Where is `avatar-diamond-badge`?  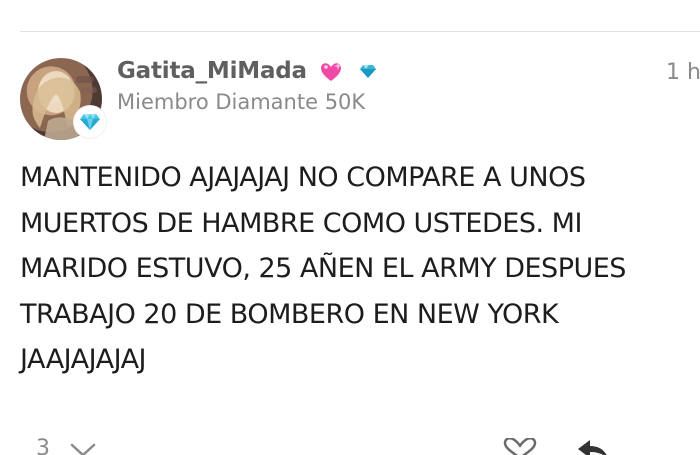
avatar-diamond-badge is located at coordinates (90, 122).